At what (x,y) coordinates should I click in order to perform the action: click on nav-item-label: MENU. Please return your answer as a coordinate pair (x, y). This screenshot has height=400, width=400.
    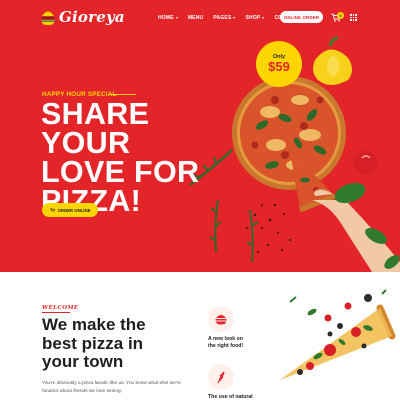
    Looking at the image, I should click on (195, 18).